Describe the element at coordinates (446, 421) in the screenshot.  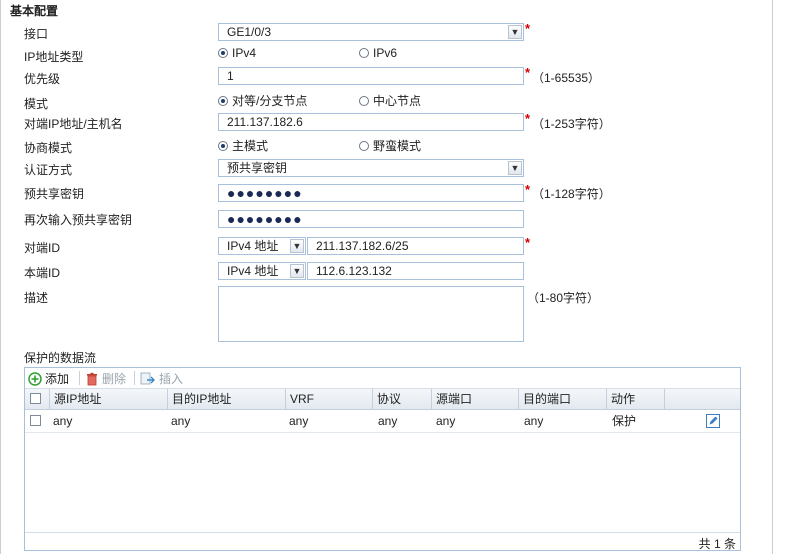
I see `cell-src-port: any` at that location.